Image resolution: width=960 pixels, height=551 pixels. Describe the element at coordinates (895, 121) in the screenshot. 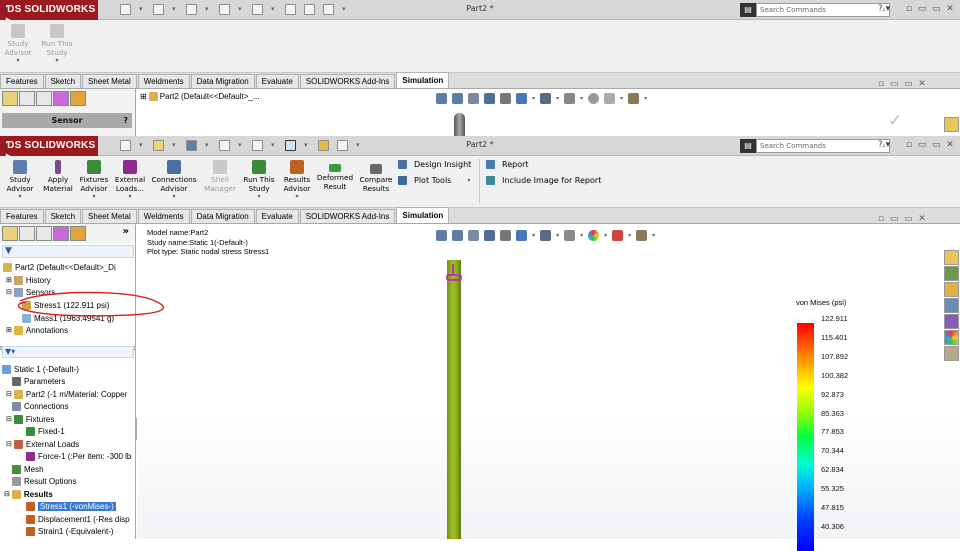

I see `ok-checkmark-icon: ✓` at that location.